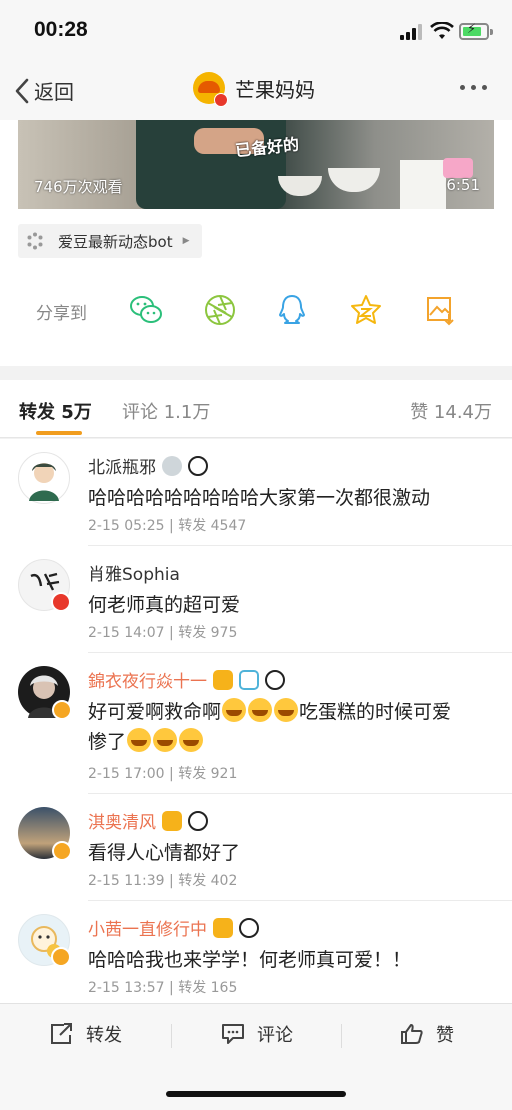 Image resolution: width=512 pixels, height=1110 pixels. Describe the element at coordinates (366, 310) in the screenshot. I see `qzone-icon` at that location.